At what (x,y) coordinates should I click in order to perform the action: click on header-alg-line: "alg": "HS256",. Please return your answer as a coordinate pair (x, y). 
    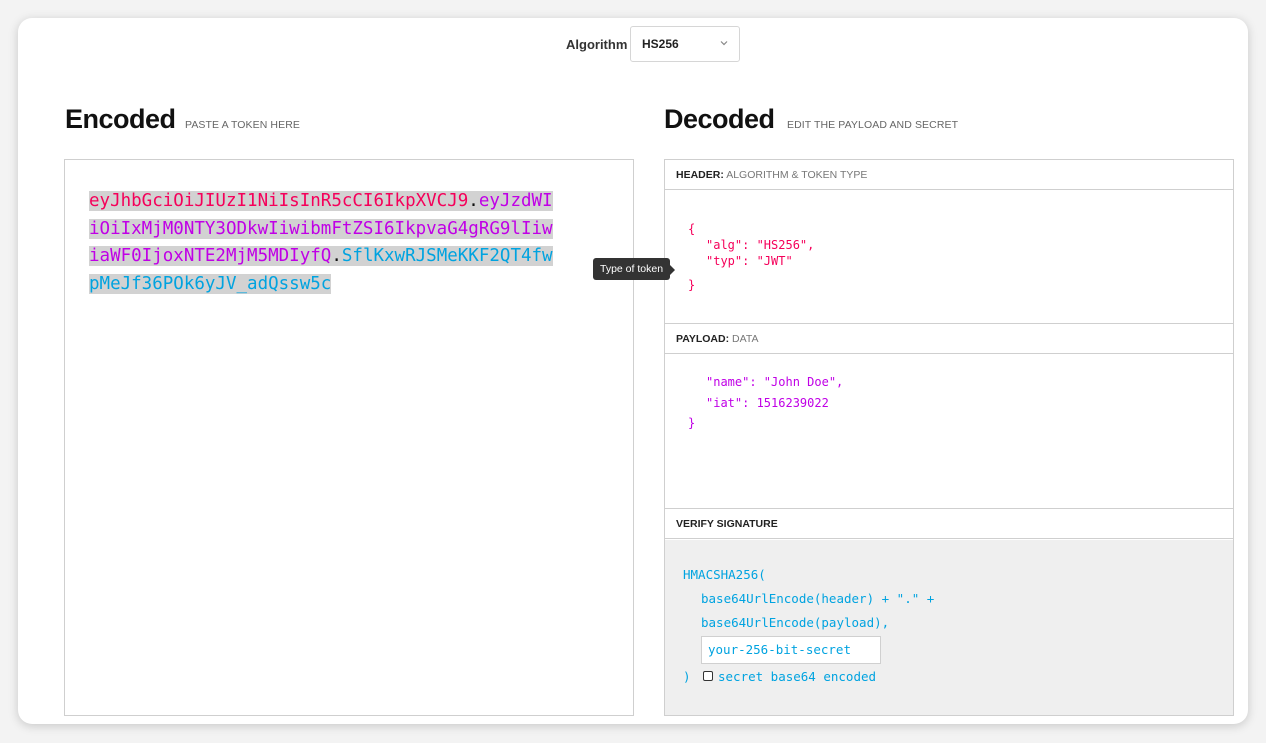
    Looking at the image, I should click on (760, 245).